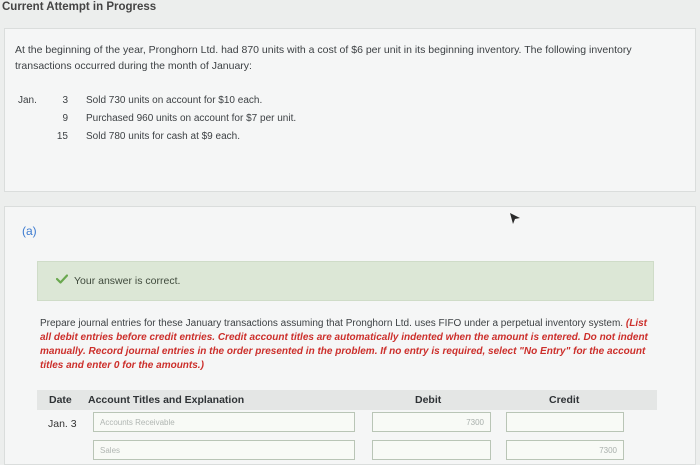 The image size is (700, 465). Describe the element at coordinates (60, 400) in the screenshot. I see `header-date: Date` at that location.